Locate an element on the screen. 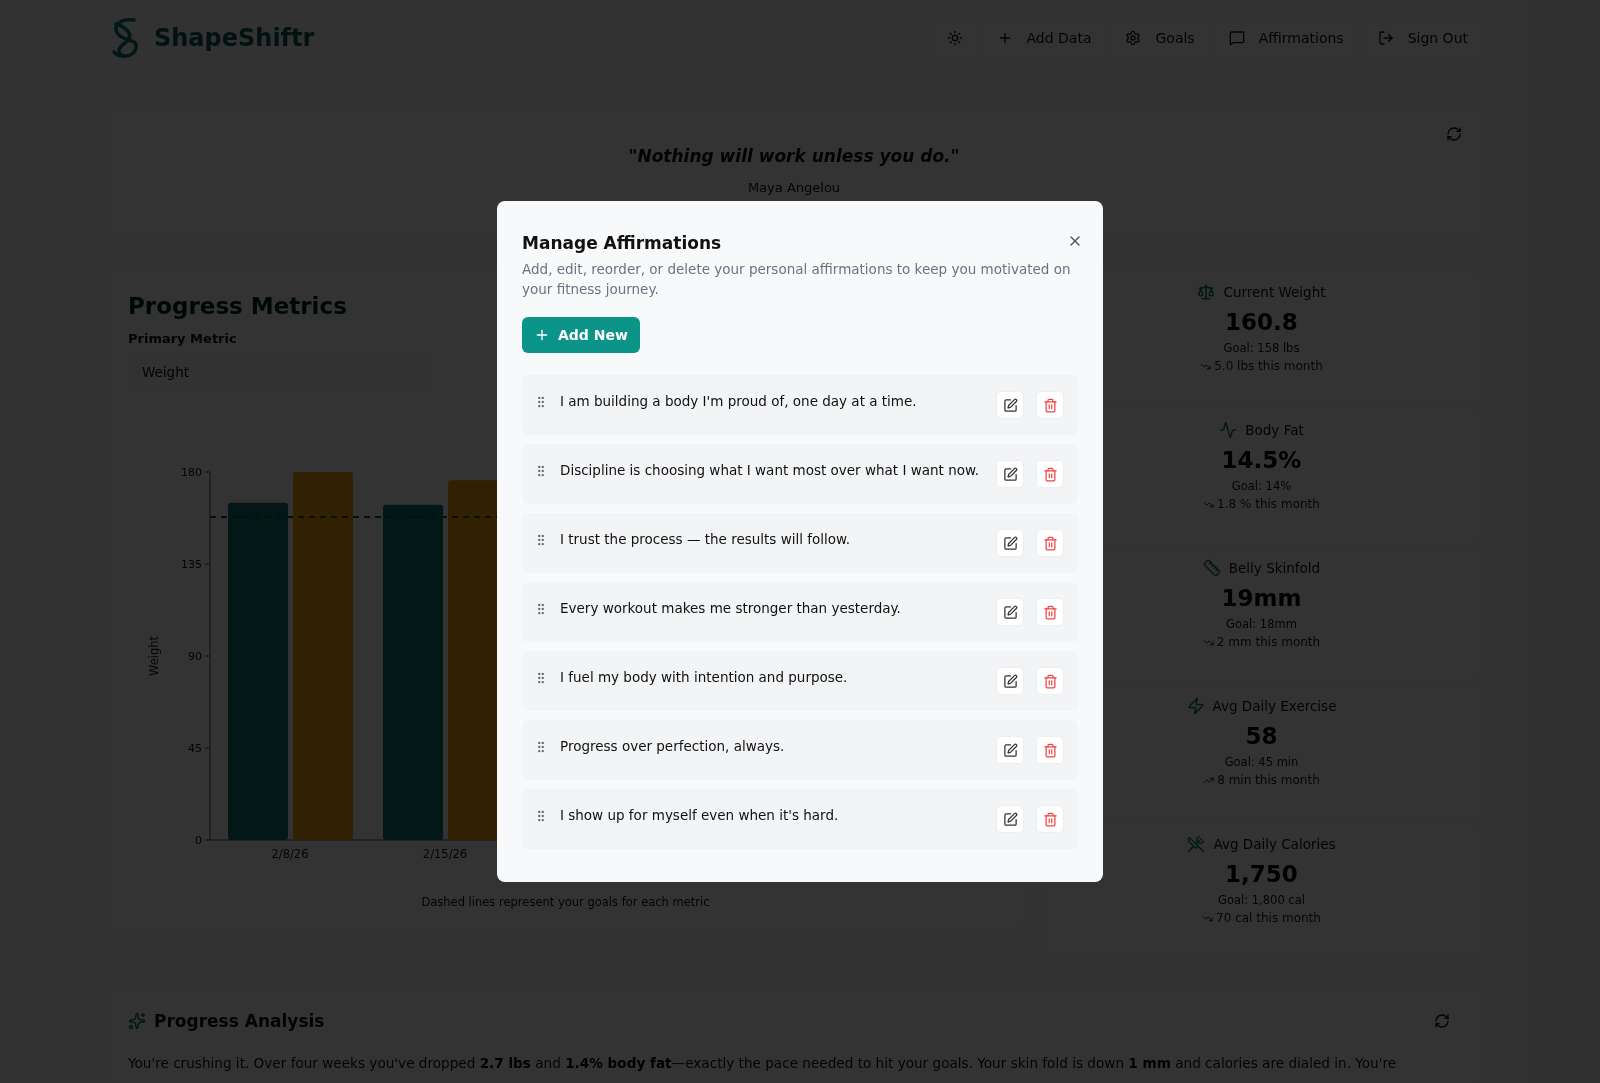 Image resolution: width=1600 pixels, height=1083 pixels. affirmation-text: Every workout makes me stronger than yesterday. is located at coordinates (731, 608).